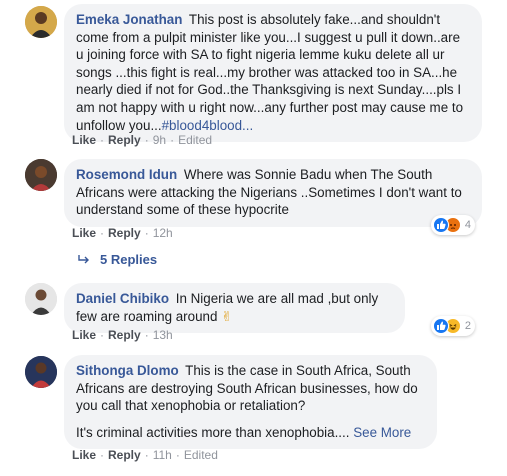  I want to click on reply-arrow-icon, so click(84, 259).